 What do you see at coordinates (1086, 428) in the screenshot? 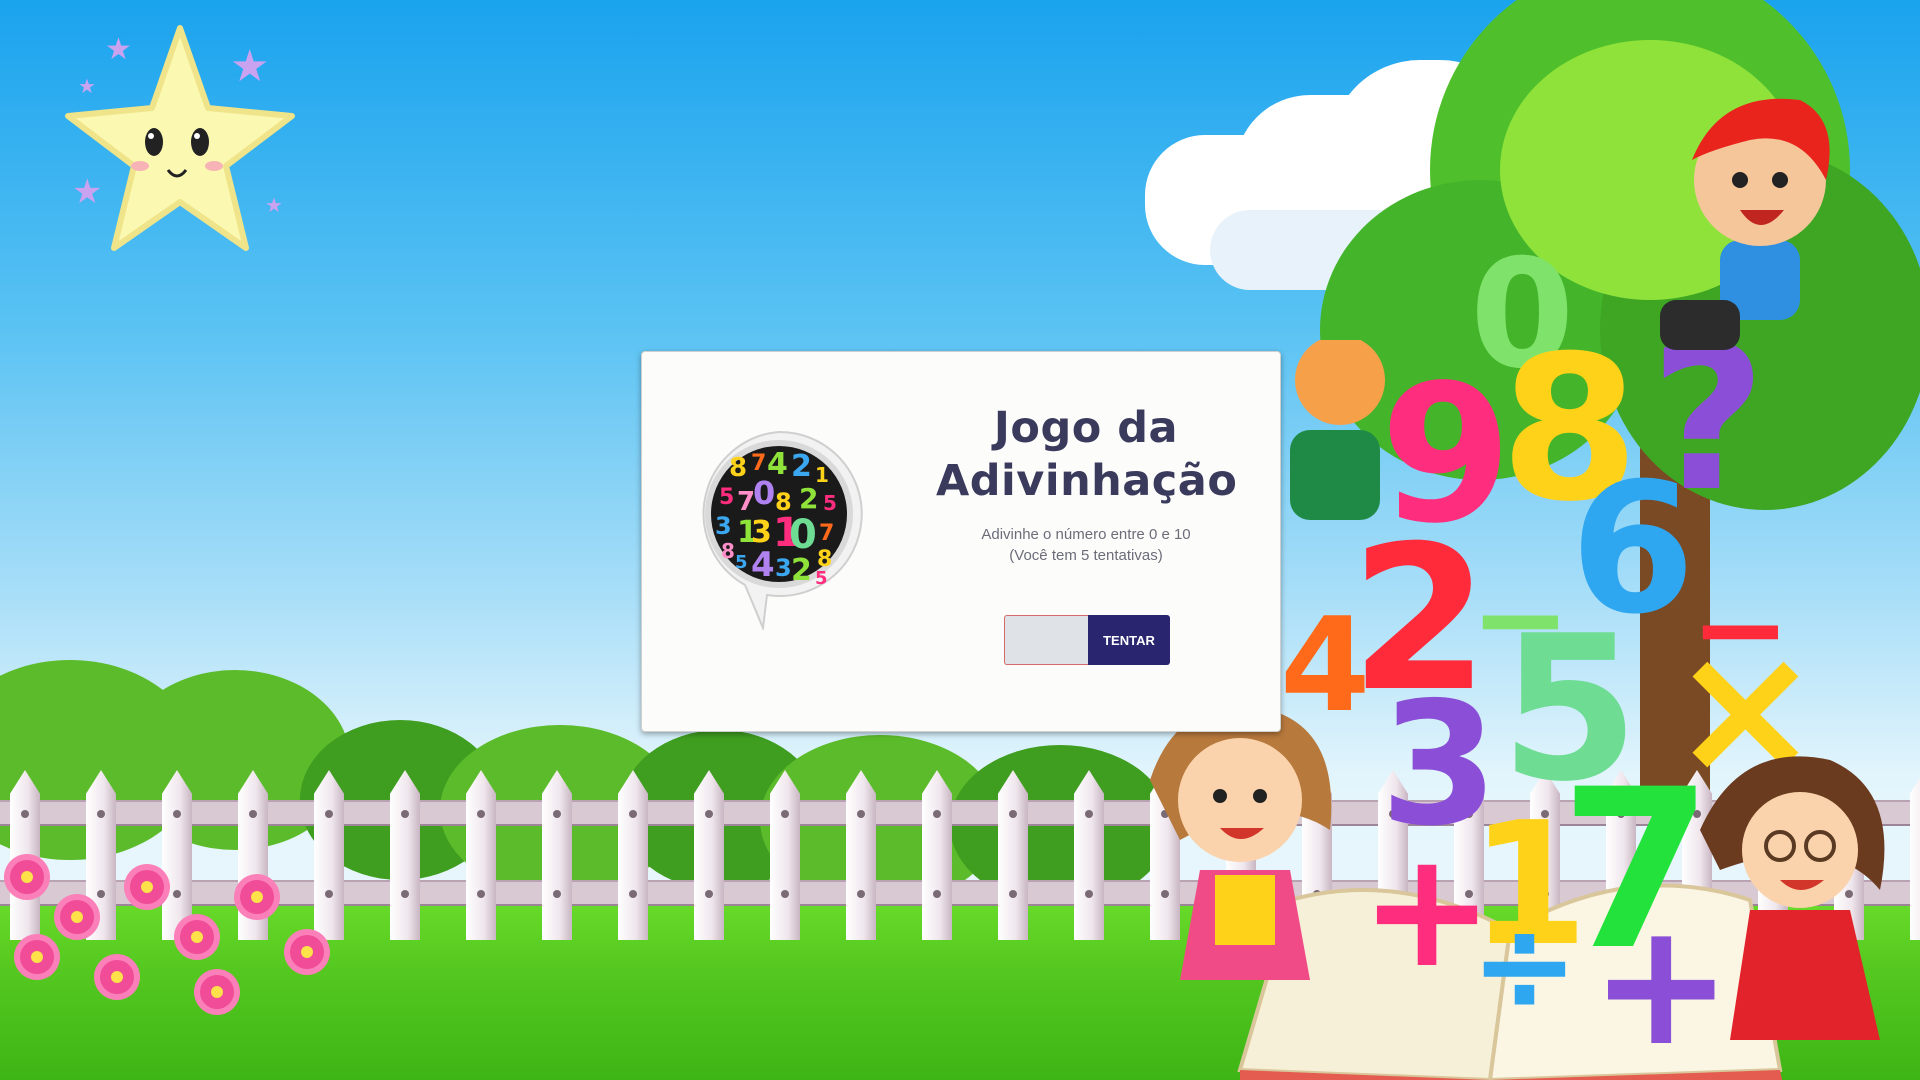
I see `title-line-1: Jogo da` at bounding box center [1086, 428].